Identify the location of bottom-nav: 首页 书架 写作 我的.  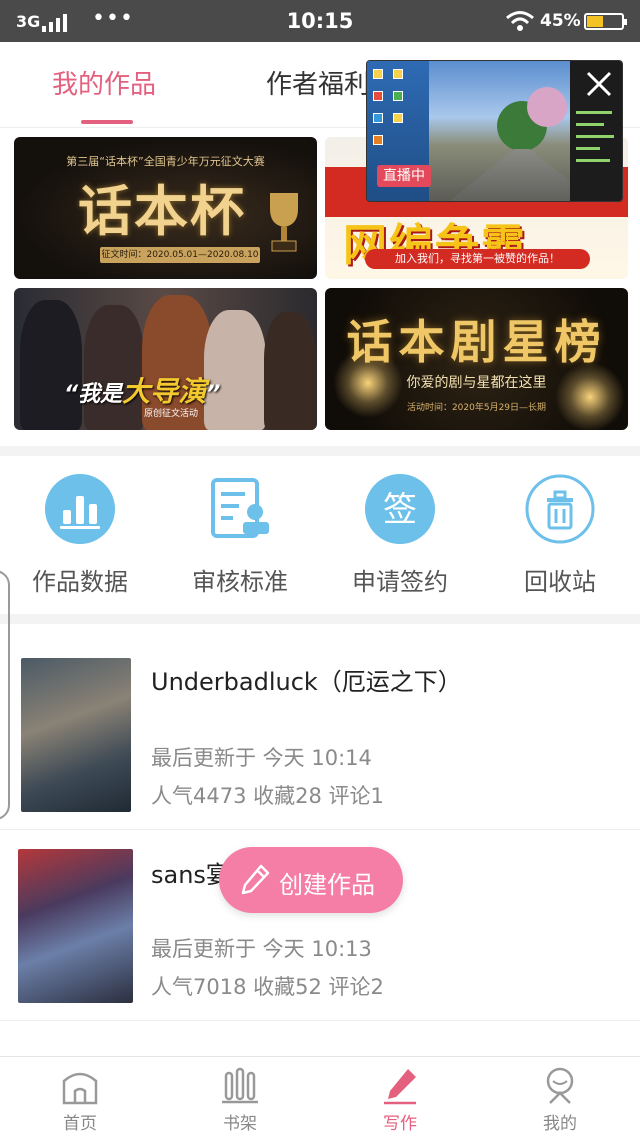
(320, 1097).